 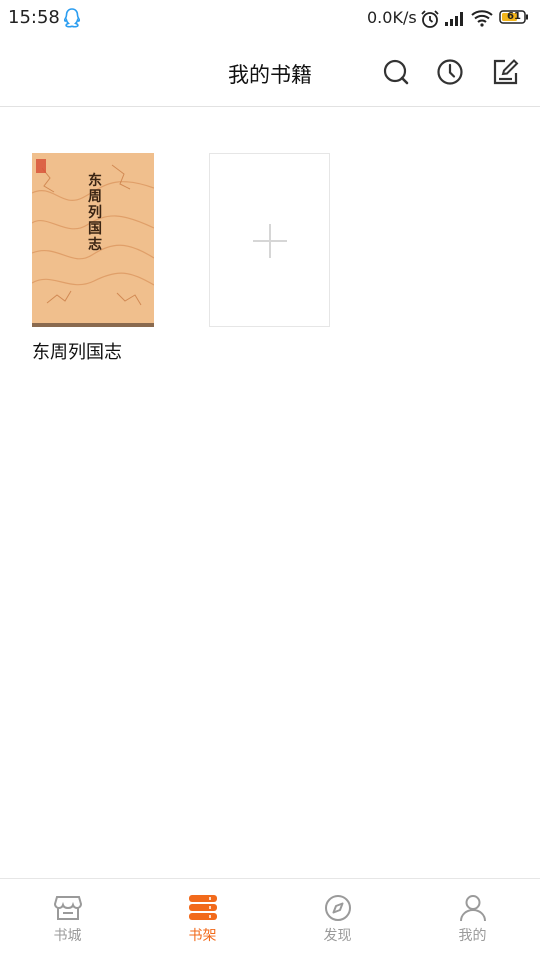 What do you see at coordinates (270, 19) in the screenshot?
I see `status-bar: 15:58 0.0K/s 61` at bounding box center [270, 19].